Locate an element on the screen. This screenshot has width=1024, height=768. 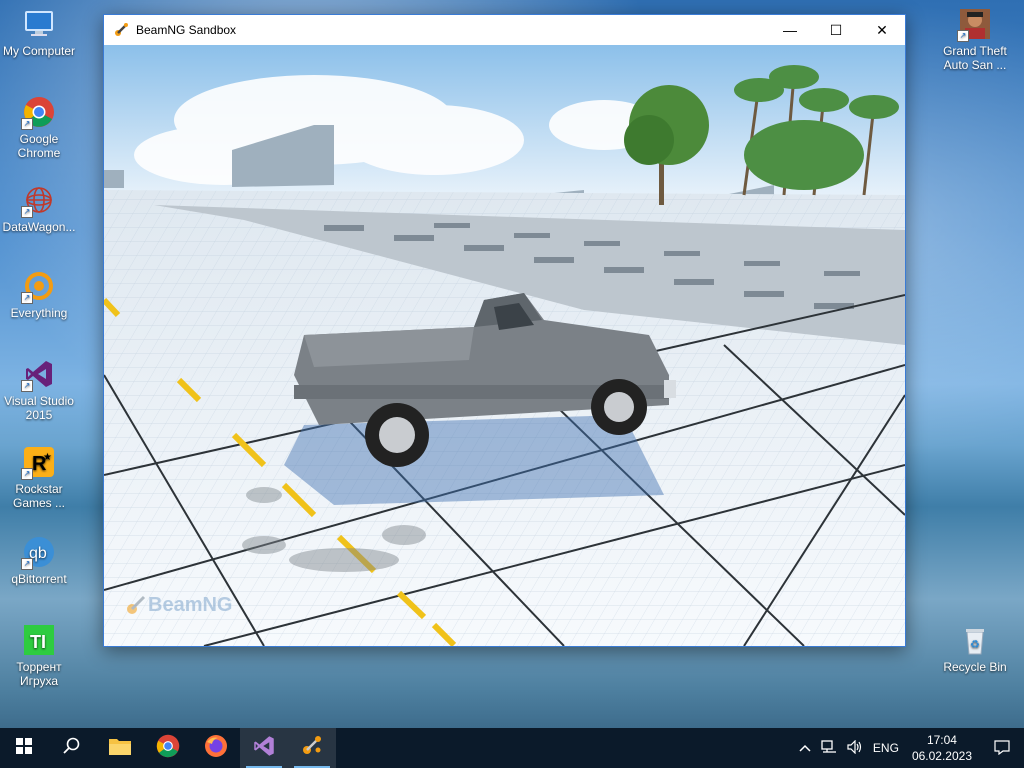
torrent-igruha-icon: TI is located at coordinates (39, 640).